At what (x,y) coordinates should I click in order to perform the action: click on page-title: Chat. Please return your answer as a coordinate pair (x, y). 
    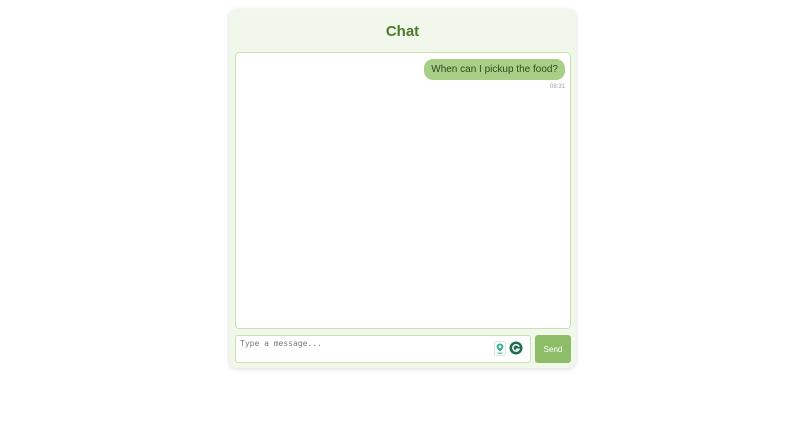
    Looking at the image, I should click on (402, 31).